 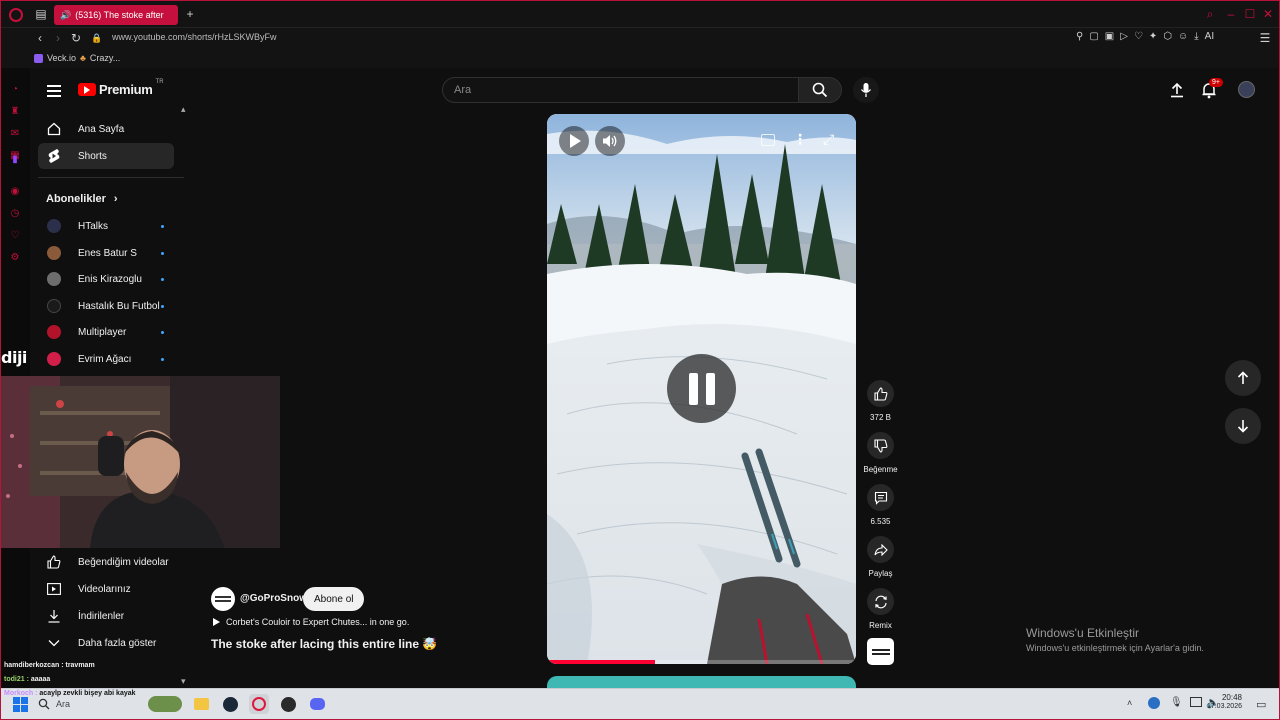 I want to click on subscribe-button: Abone ol, so click(x=334, y=599).